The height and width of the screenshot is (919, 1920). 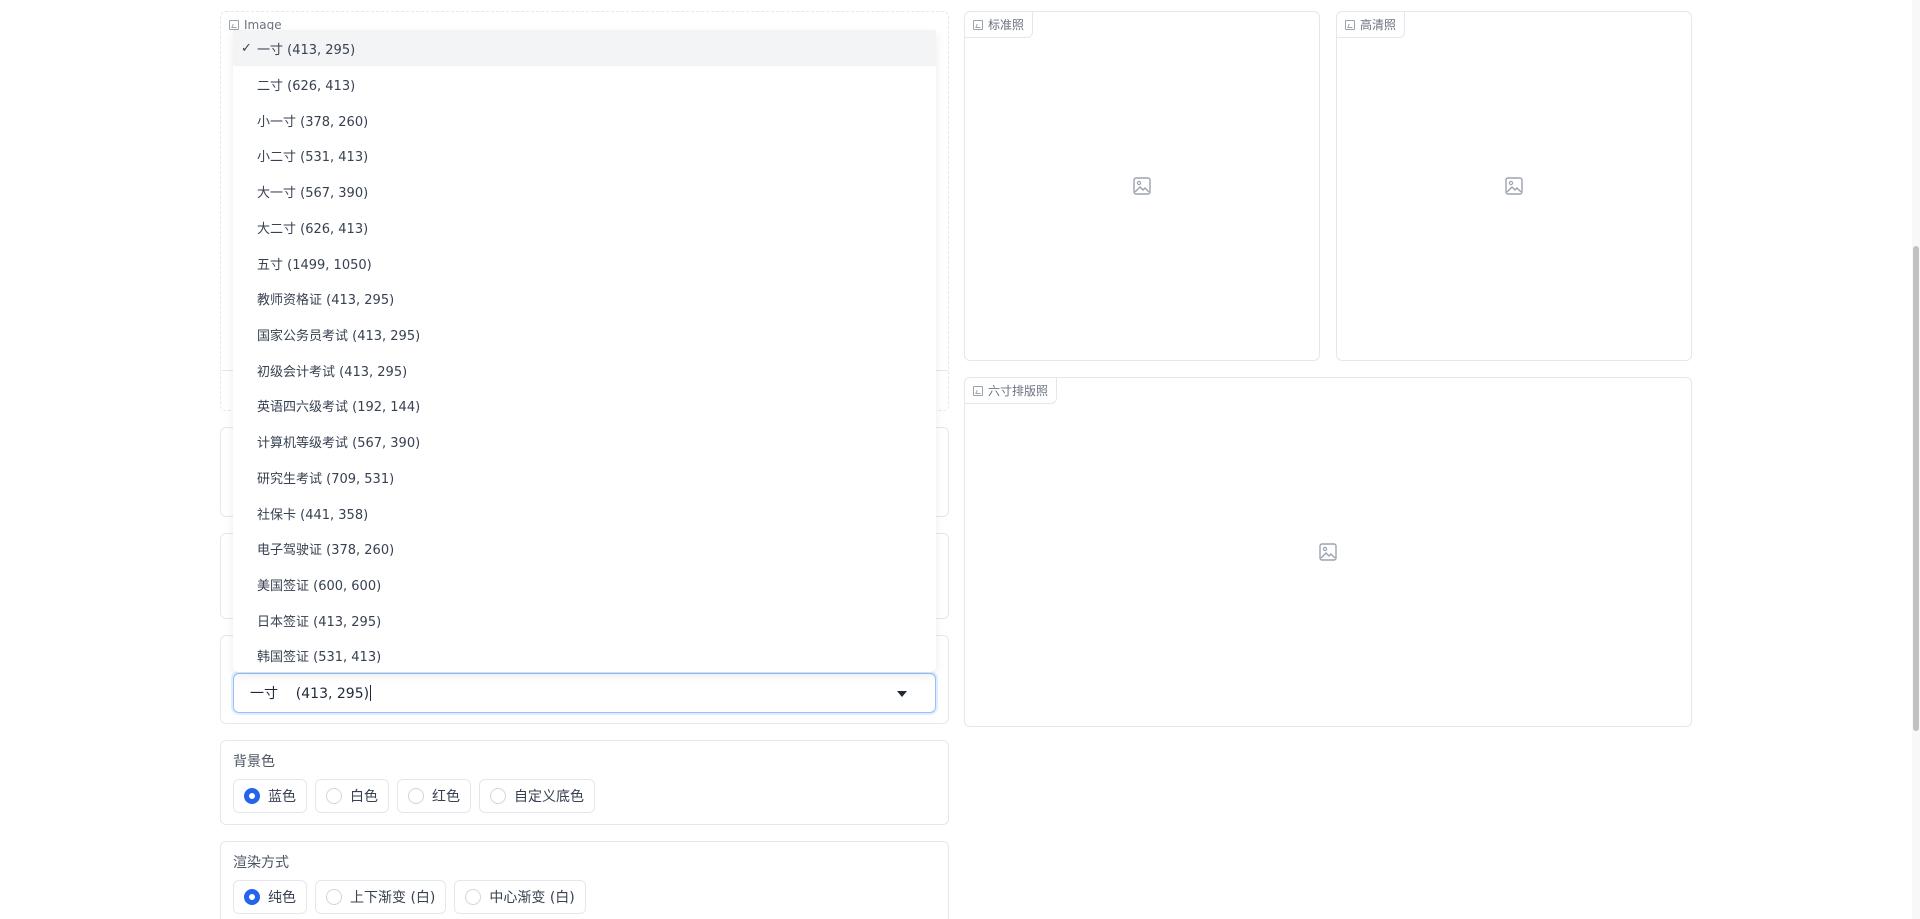 I want to click on background-color-options: 蓝色 白色 红色 自定义底色, so click(x=414, y=796).